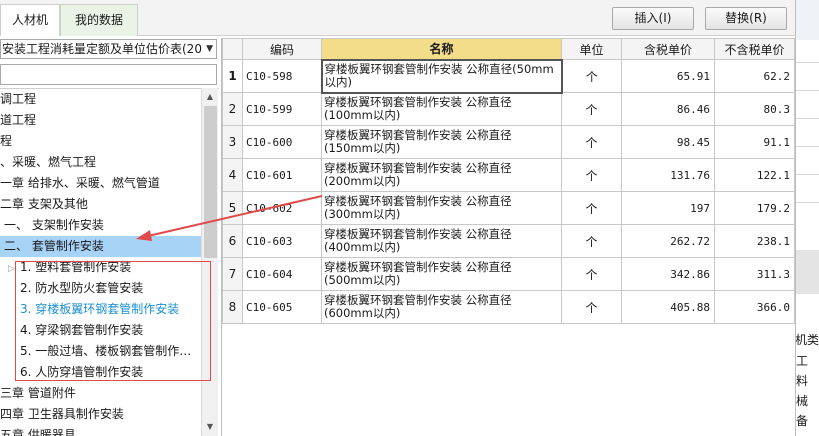  What do you see at coordinates (441, 109) in the screenshot?
I see `cell-name: 穿楼板翼环钢套管制作安装 公称直径(100mm以内)` at bounding box center [441, 109].